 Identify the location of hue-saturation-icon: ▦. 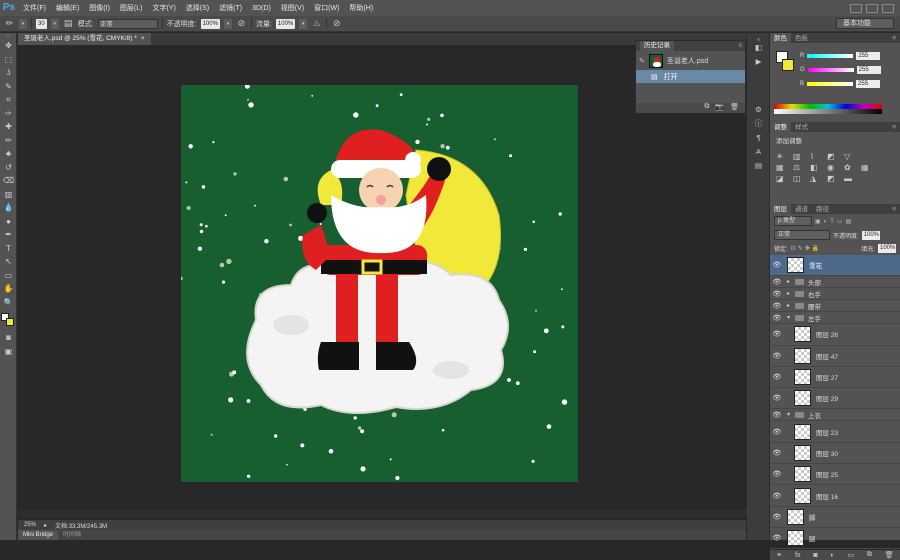
(783, 167).